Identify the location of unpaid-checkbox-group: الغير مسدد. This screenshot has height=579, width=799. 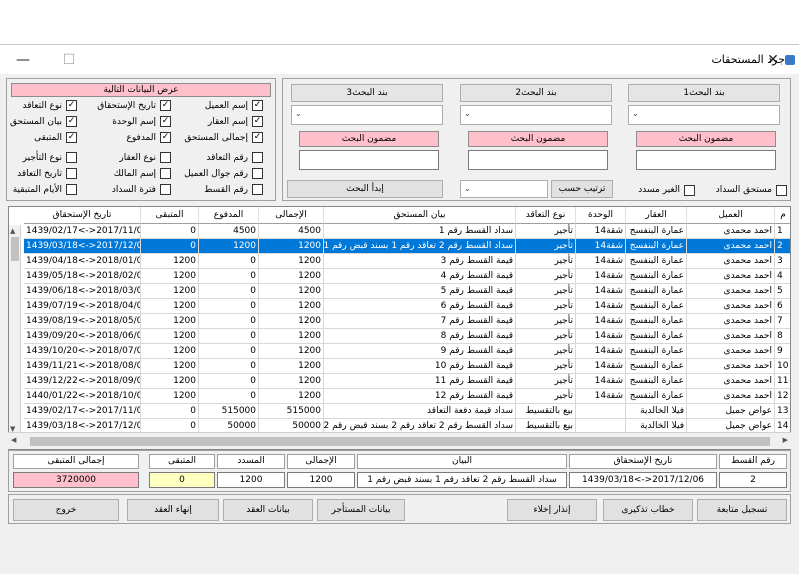
(666, 190).